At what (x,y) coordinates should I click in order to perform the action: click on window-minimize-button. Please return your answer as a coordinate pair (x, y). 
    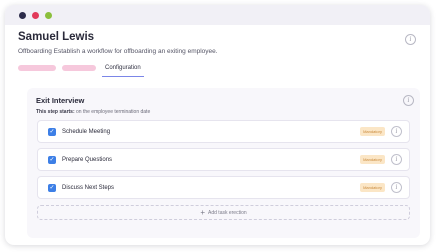
    Looking at the image, I should click on (35, 15).